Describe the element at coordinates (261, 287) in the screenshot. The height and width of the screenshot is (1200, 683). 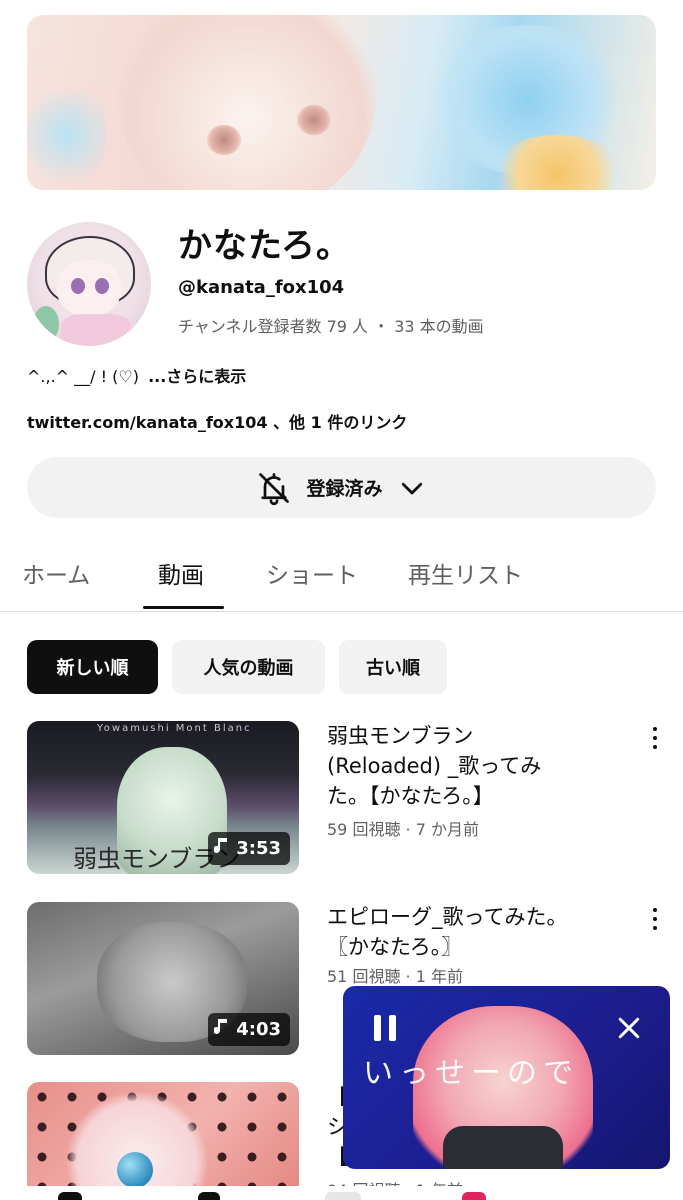
I see `channel-handle: @kanata_fox104` at that location.